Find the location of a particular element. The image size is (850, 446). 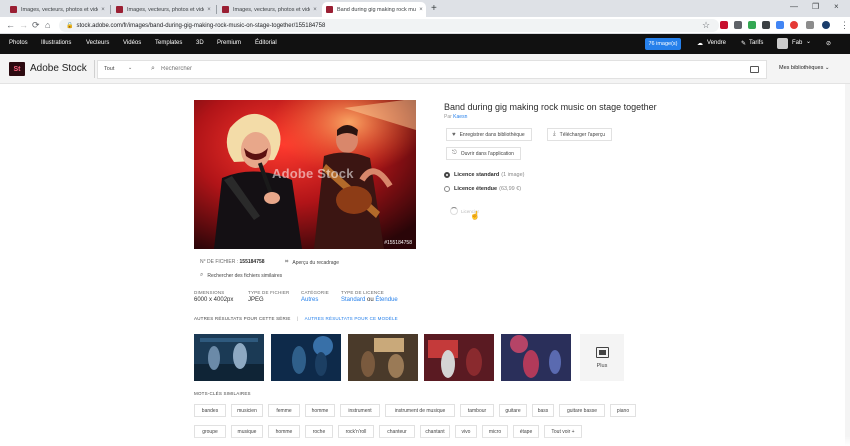

category-label: Catégorie is located at coordinates (315, 292).